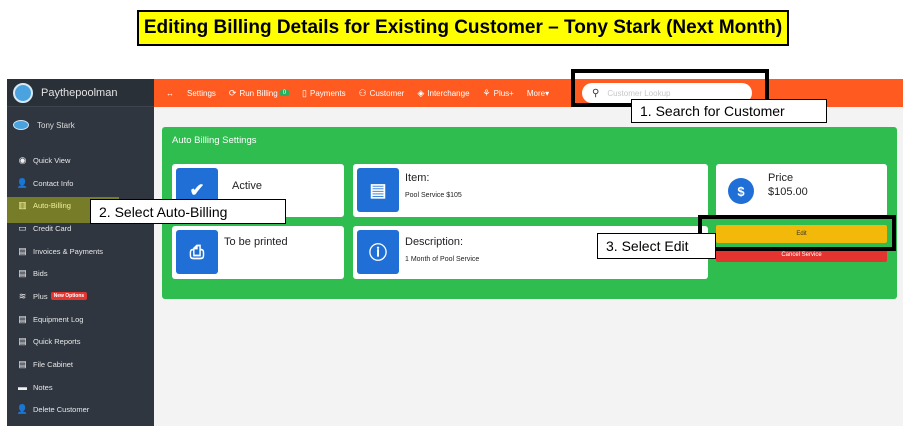 This screenshot has width=909, height=437. What do you see at coordinates (538, 93) in the screenshot?
I see `nav-more-dropdown: More▾` at bounding box center [538, 93].